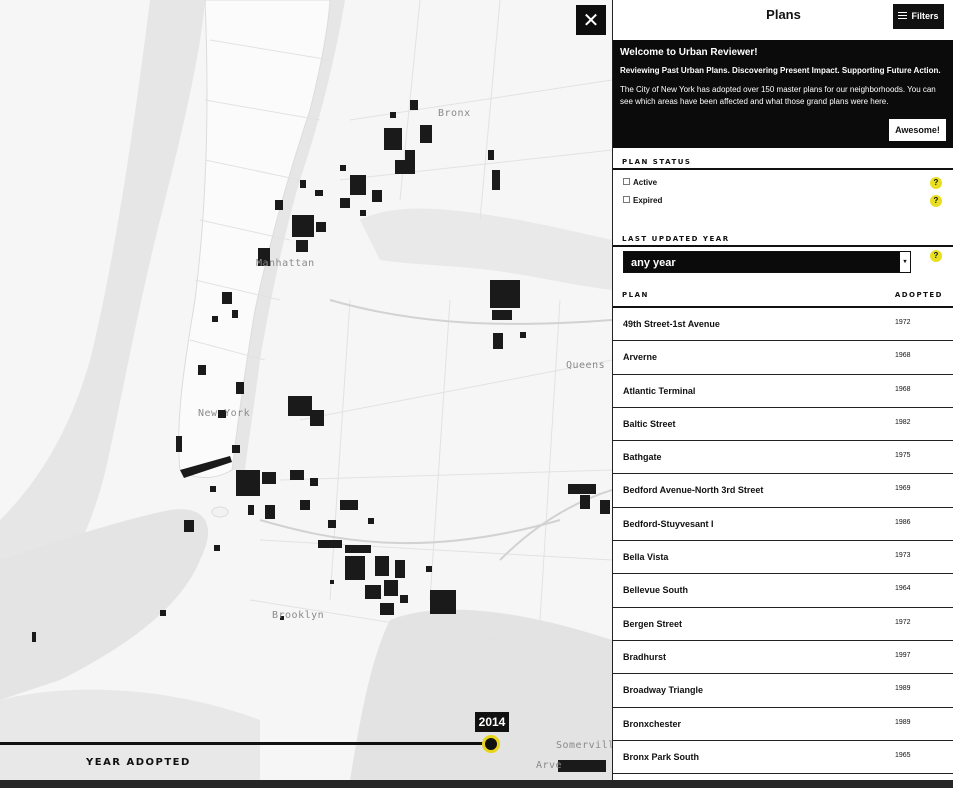  What do you see at coordinates (903, 489) in the screenshot?
I see `plan-adopted-year: 1969` at bounding box center [903, 489].